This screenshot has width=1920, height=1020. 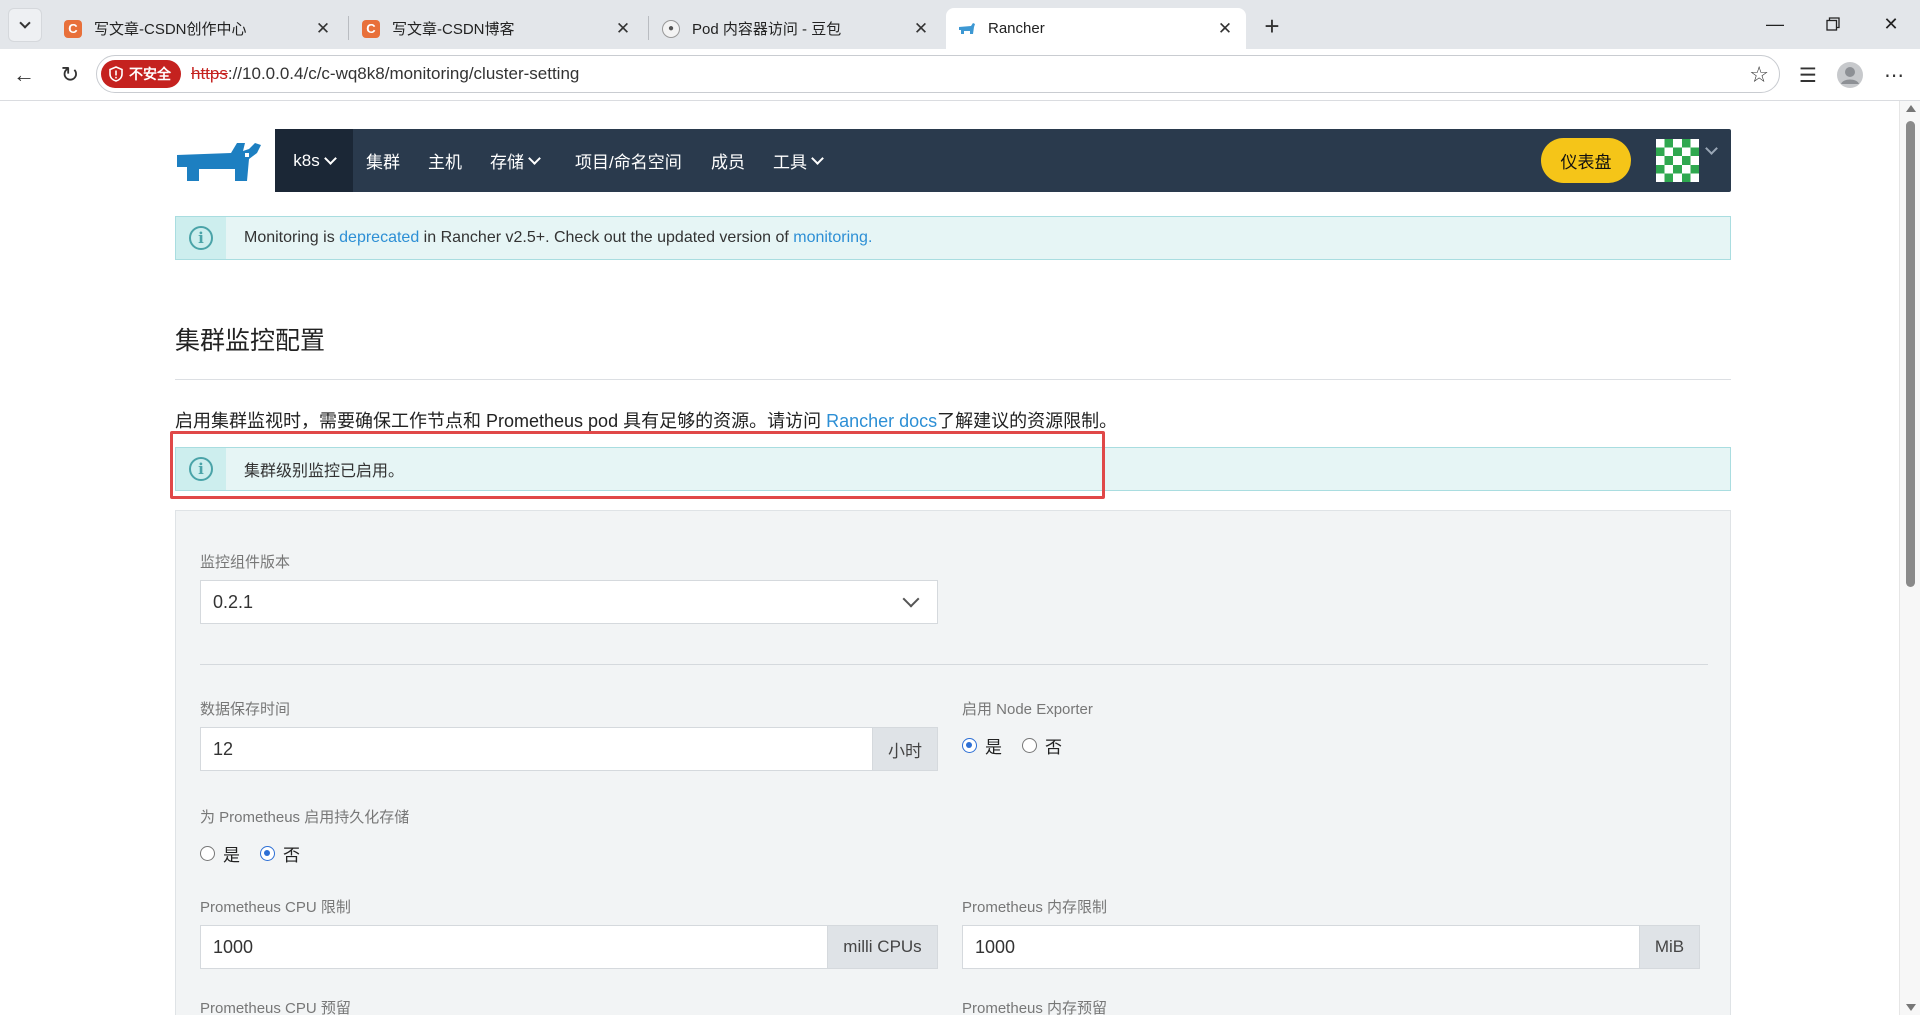 I want to click on radio-selected-icon, so click(x=969, y=745).